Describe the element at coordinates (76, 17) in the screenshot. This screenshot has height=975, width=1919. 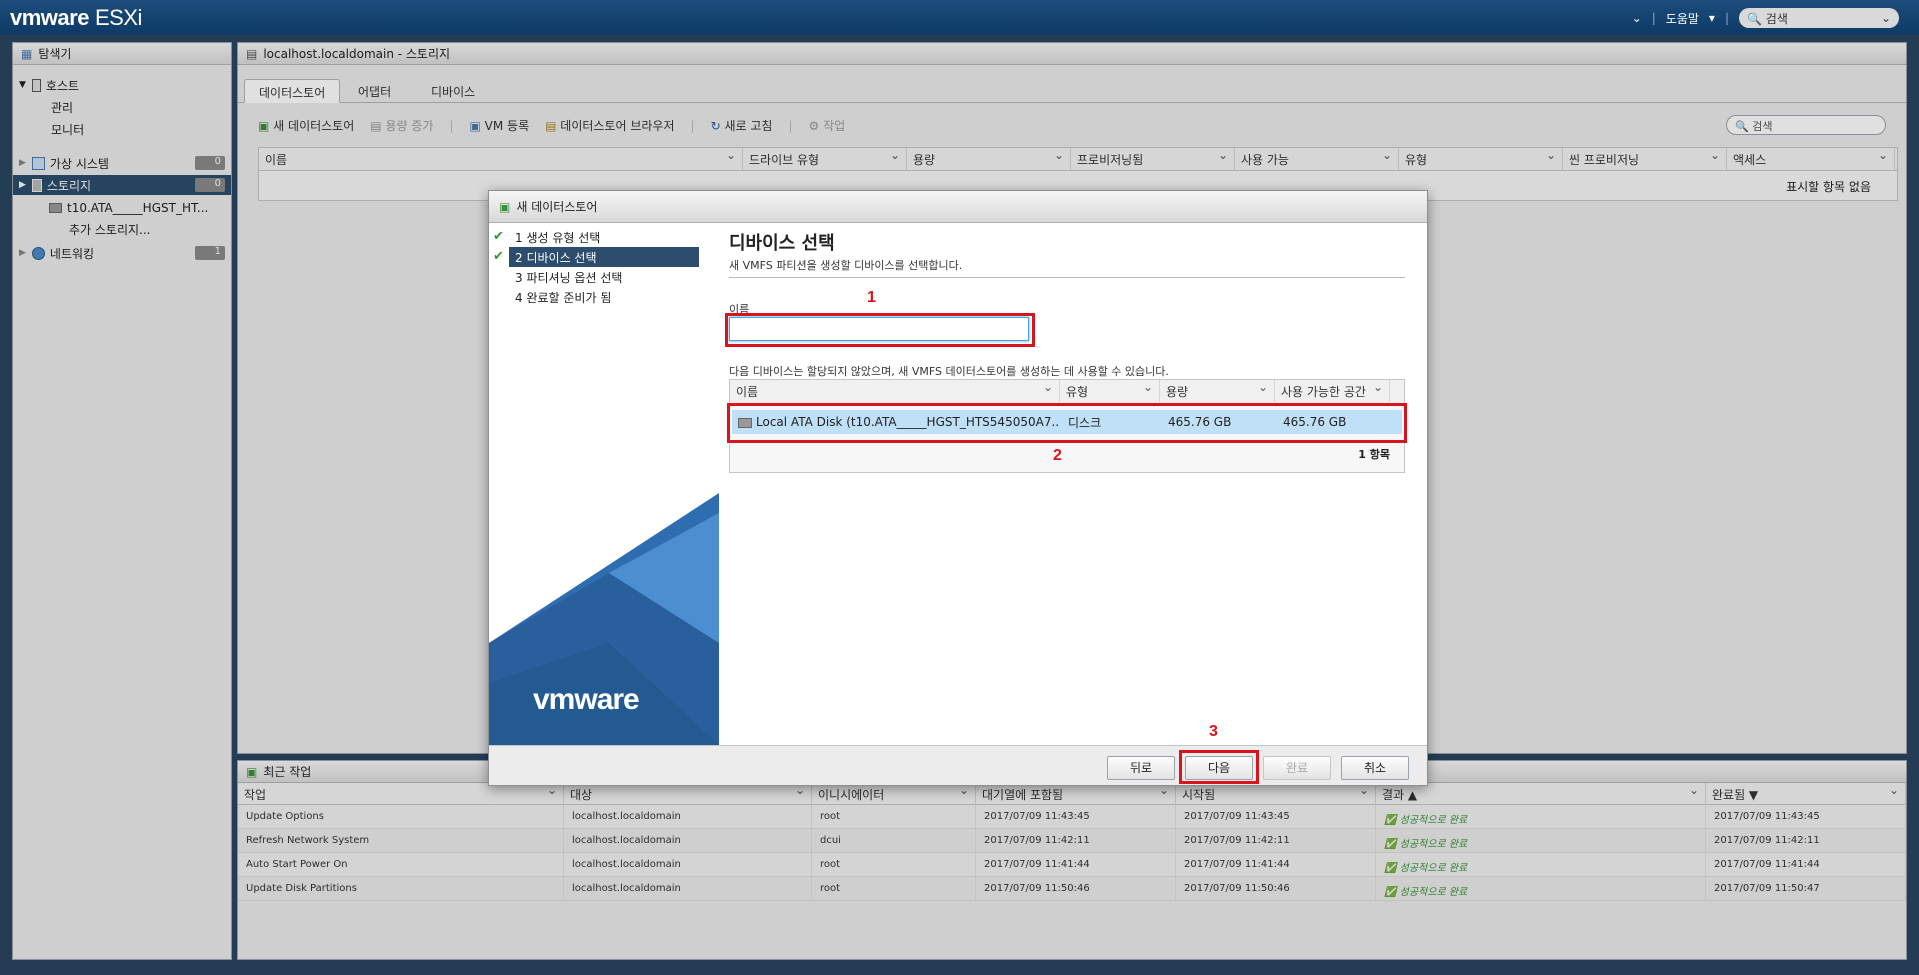
I see `vmware-esxi-logo: vmware ESXi` at that location.